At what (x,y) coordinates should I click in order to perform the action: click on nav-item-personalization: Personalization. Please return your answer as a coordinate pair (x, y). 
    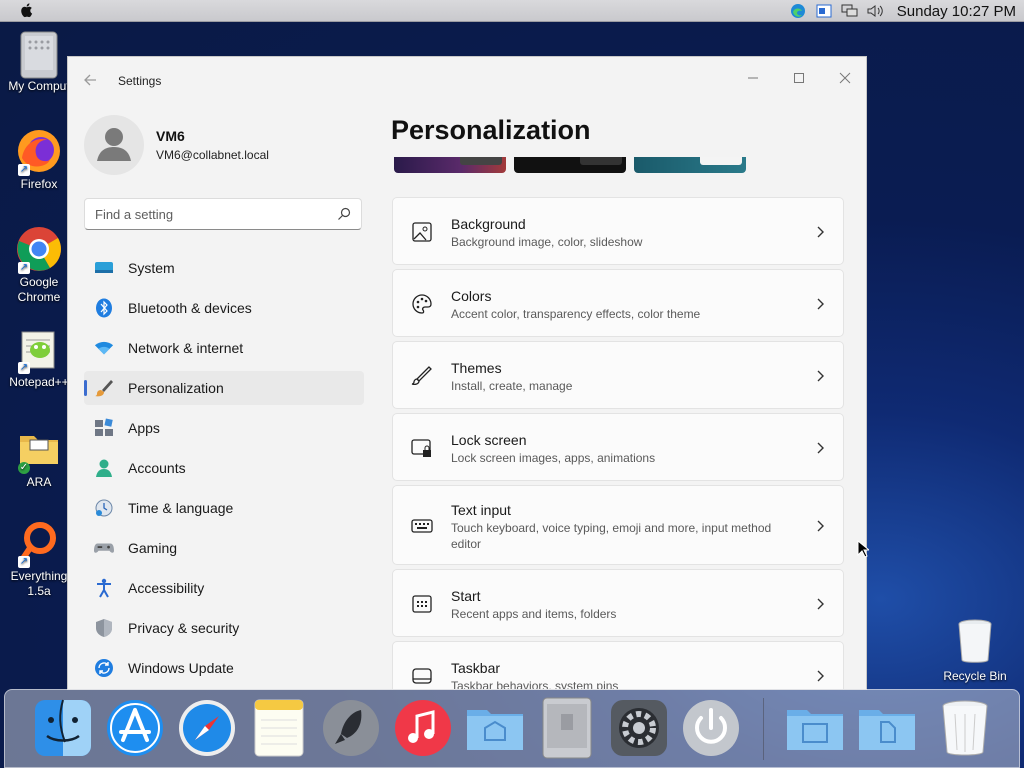
    Looking at the image, I should click on (224, 388).